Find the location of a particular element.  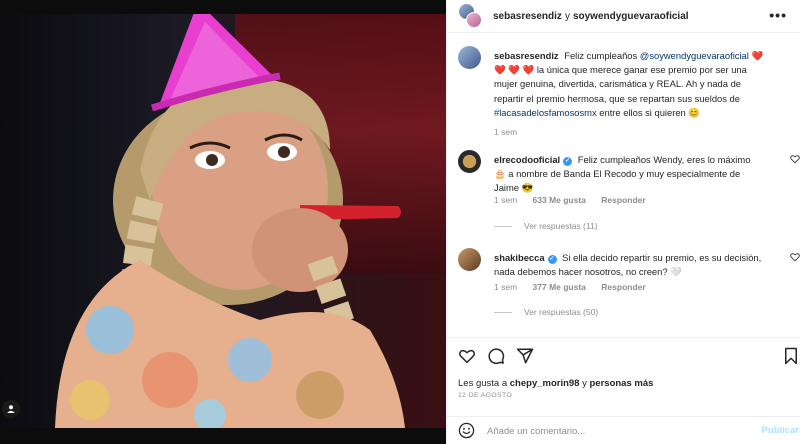

comment-meta: 1 sem 633 Me gusta Responder is located at coordinates (576, 200).